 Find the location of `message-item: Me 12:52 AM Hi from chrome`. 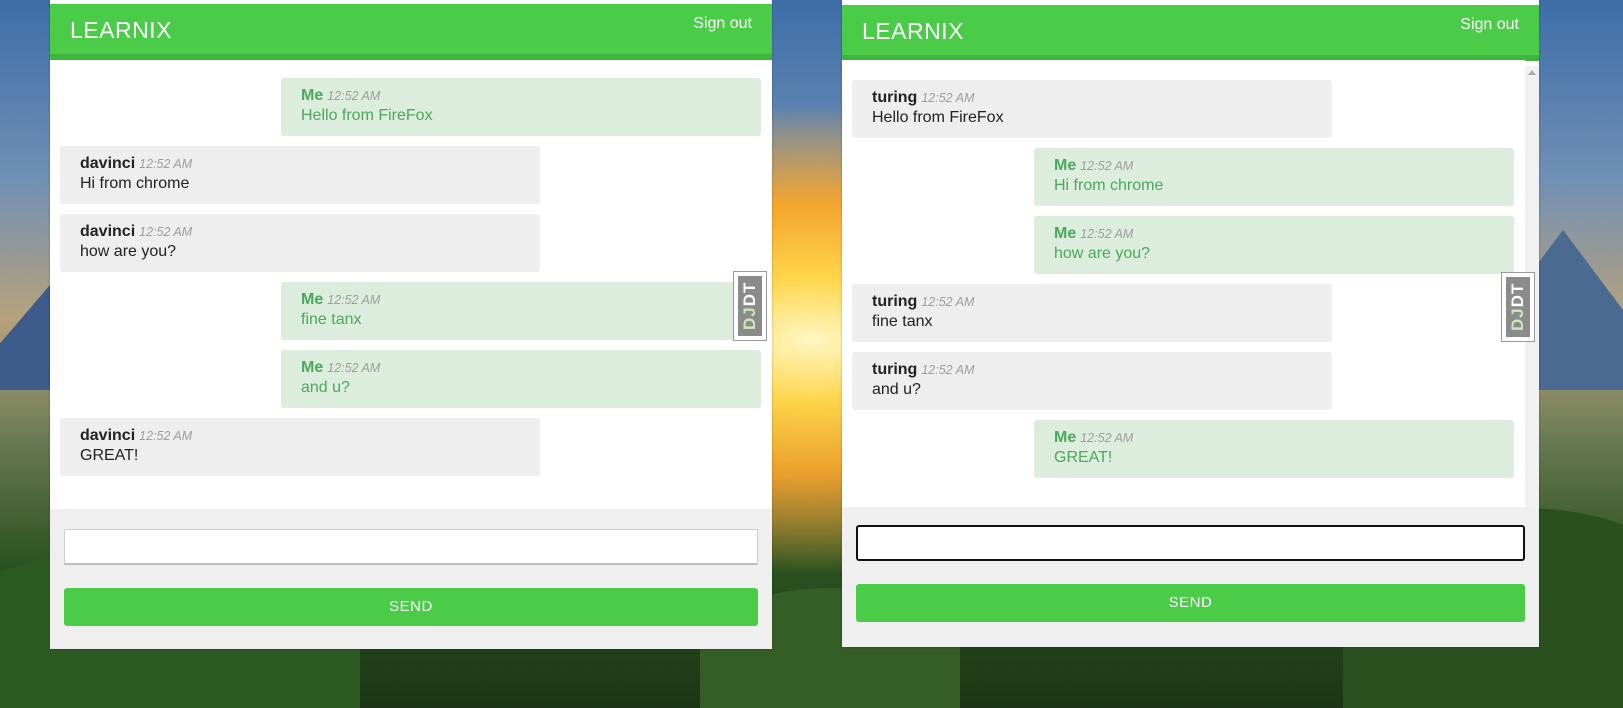

message-item: Me 12:52 AM Hi from chrome is located at coordinates (1274, 177).